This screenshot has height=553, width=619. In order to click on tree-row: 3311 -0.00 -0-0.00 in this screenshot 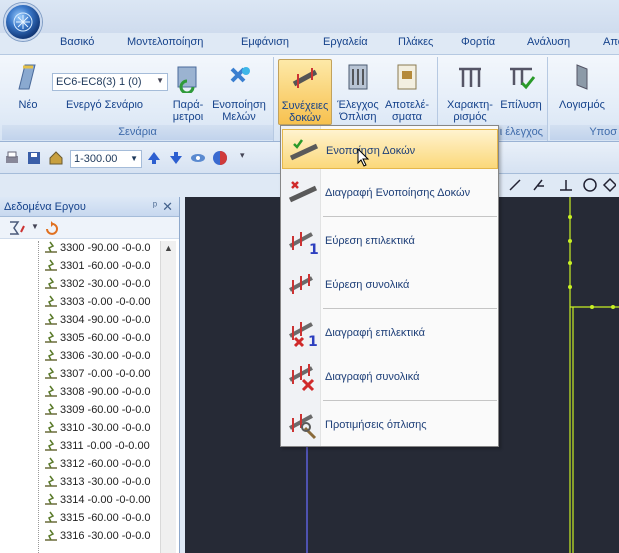, I will do `click(97, 448)`.